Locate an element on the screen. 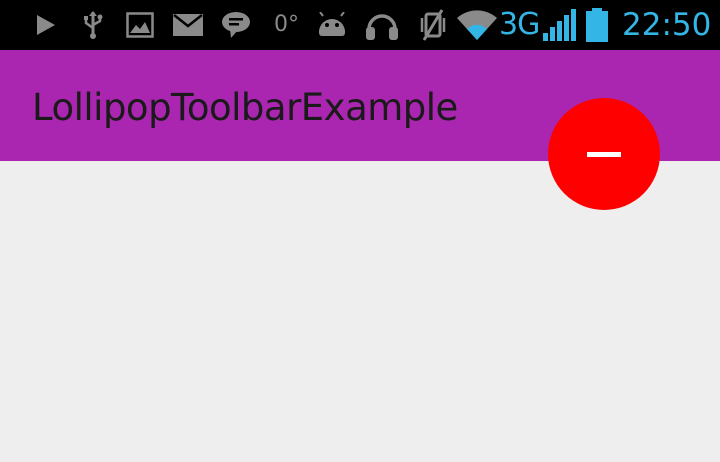 The image size is (720, 462). mail-icon is located at coordinates (188, 25).